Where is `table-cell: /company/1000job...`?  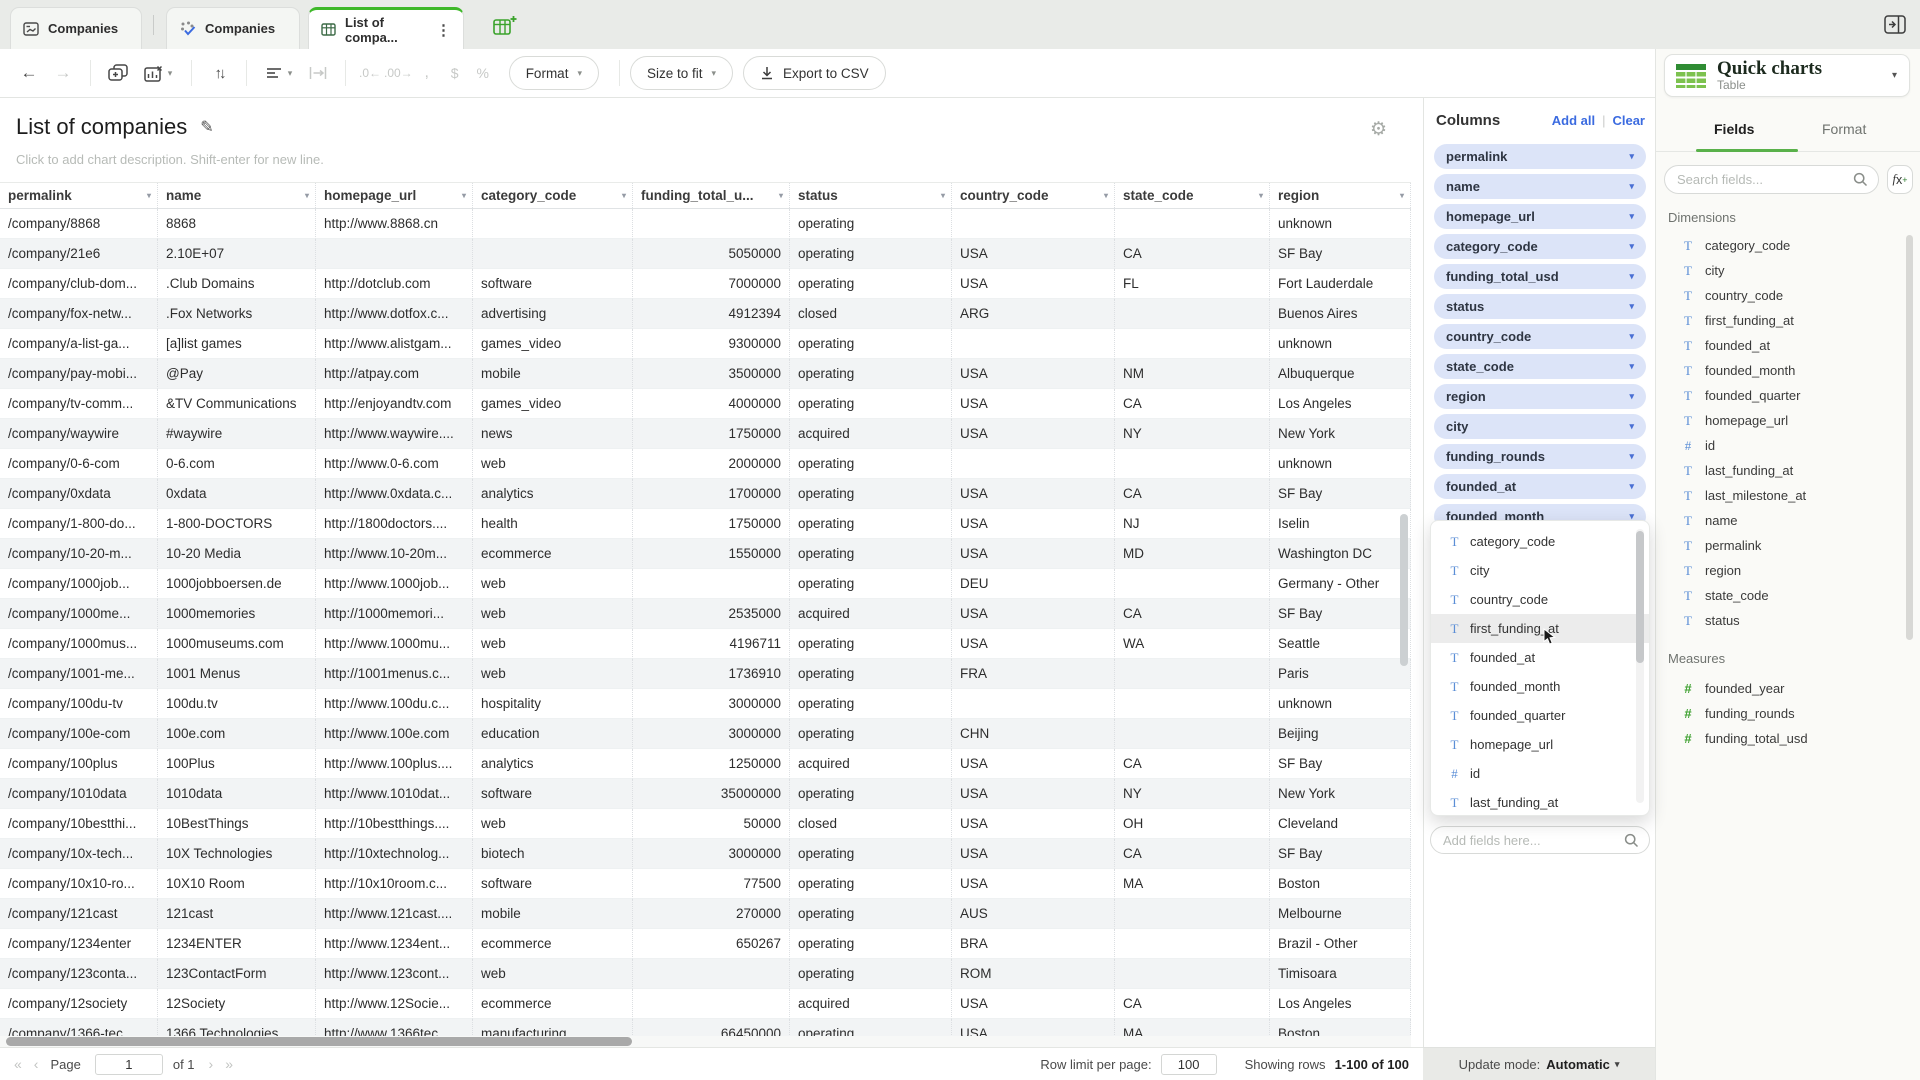 table-cell: /company/1000job... is located at coordinates (79, 584).